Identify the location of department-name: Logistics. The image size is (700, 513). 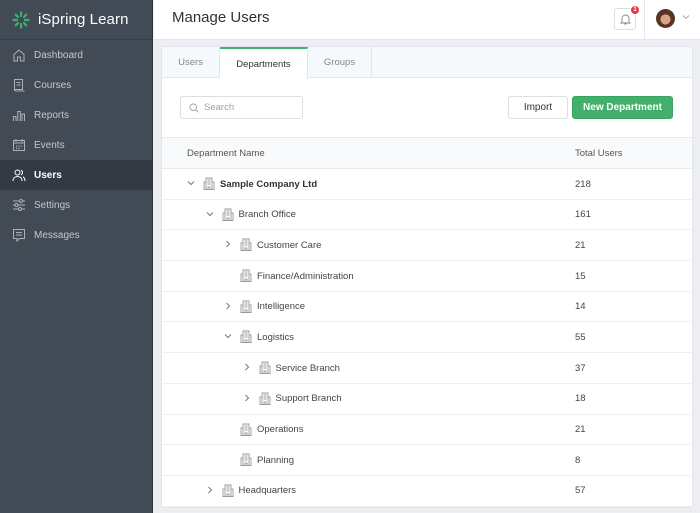
(275, 337).